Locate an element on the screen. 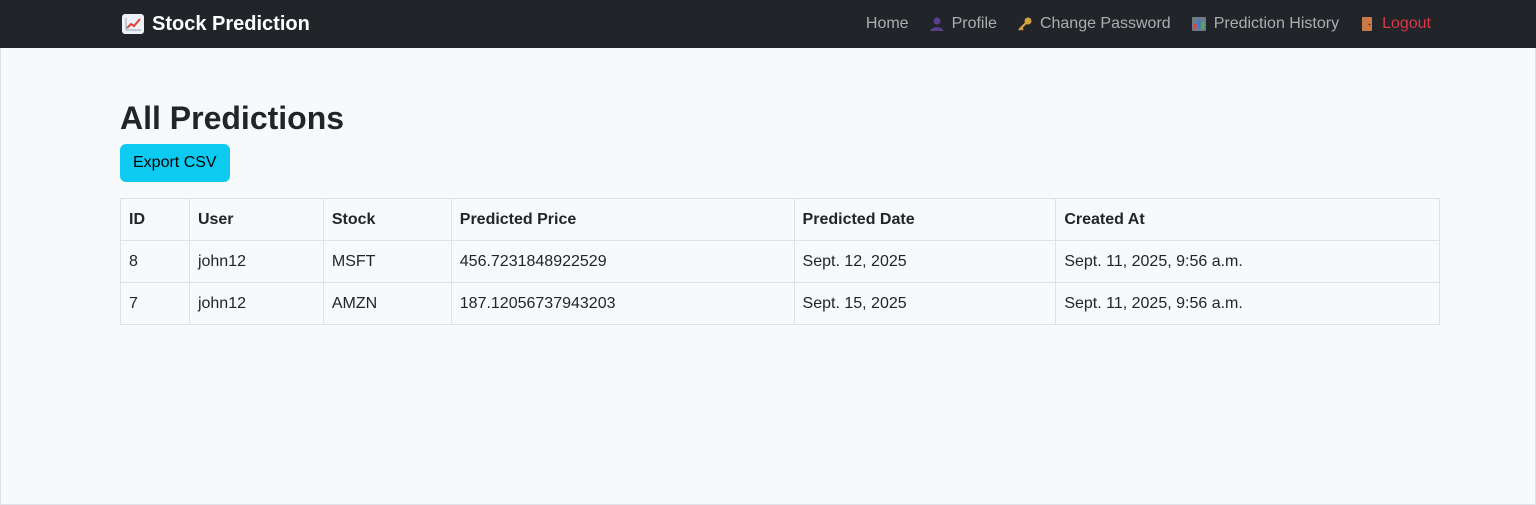 This screenshot has height=505, width=1536. door-icon is located at coordinates (1367, 24).